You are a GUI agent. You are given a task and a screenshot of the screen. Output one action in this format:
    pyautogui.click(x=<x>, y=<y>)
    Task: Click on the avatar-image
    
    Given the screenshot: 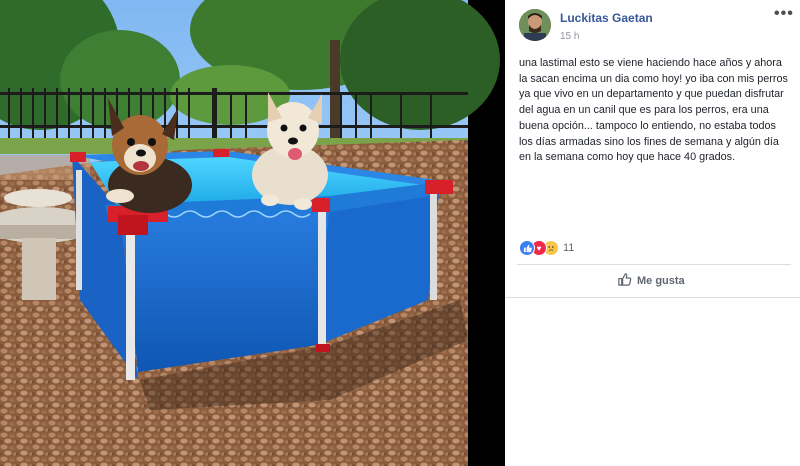 What is the action you would take?
    pyautogui.click(x=535, y=25)
    